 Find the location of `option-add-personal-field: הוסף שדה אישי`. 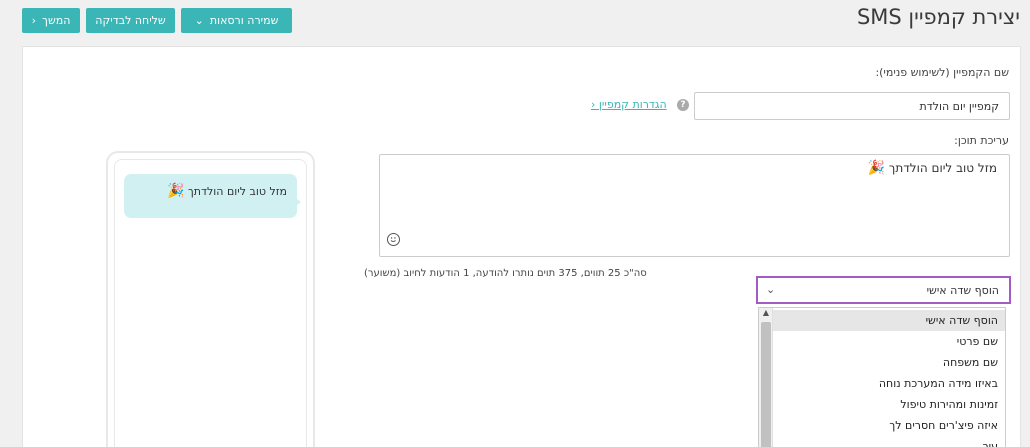

option-add-personal-field: הוסף שדה אישי is located at coordinates (889, 320).